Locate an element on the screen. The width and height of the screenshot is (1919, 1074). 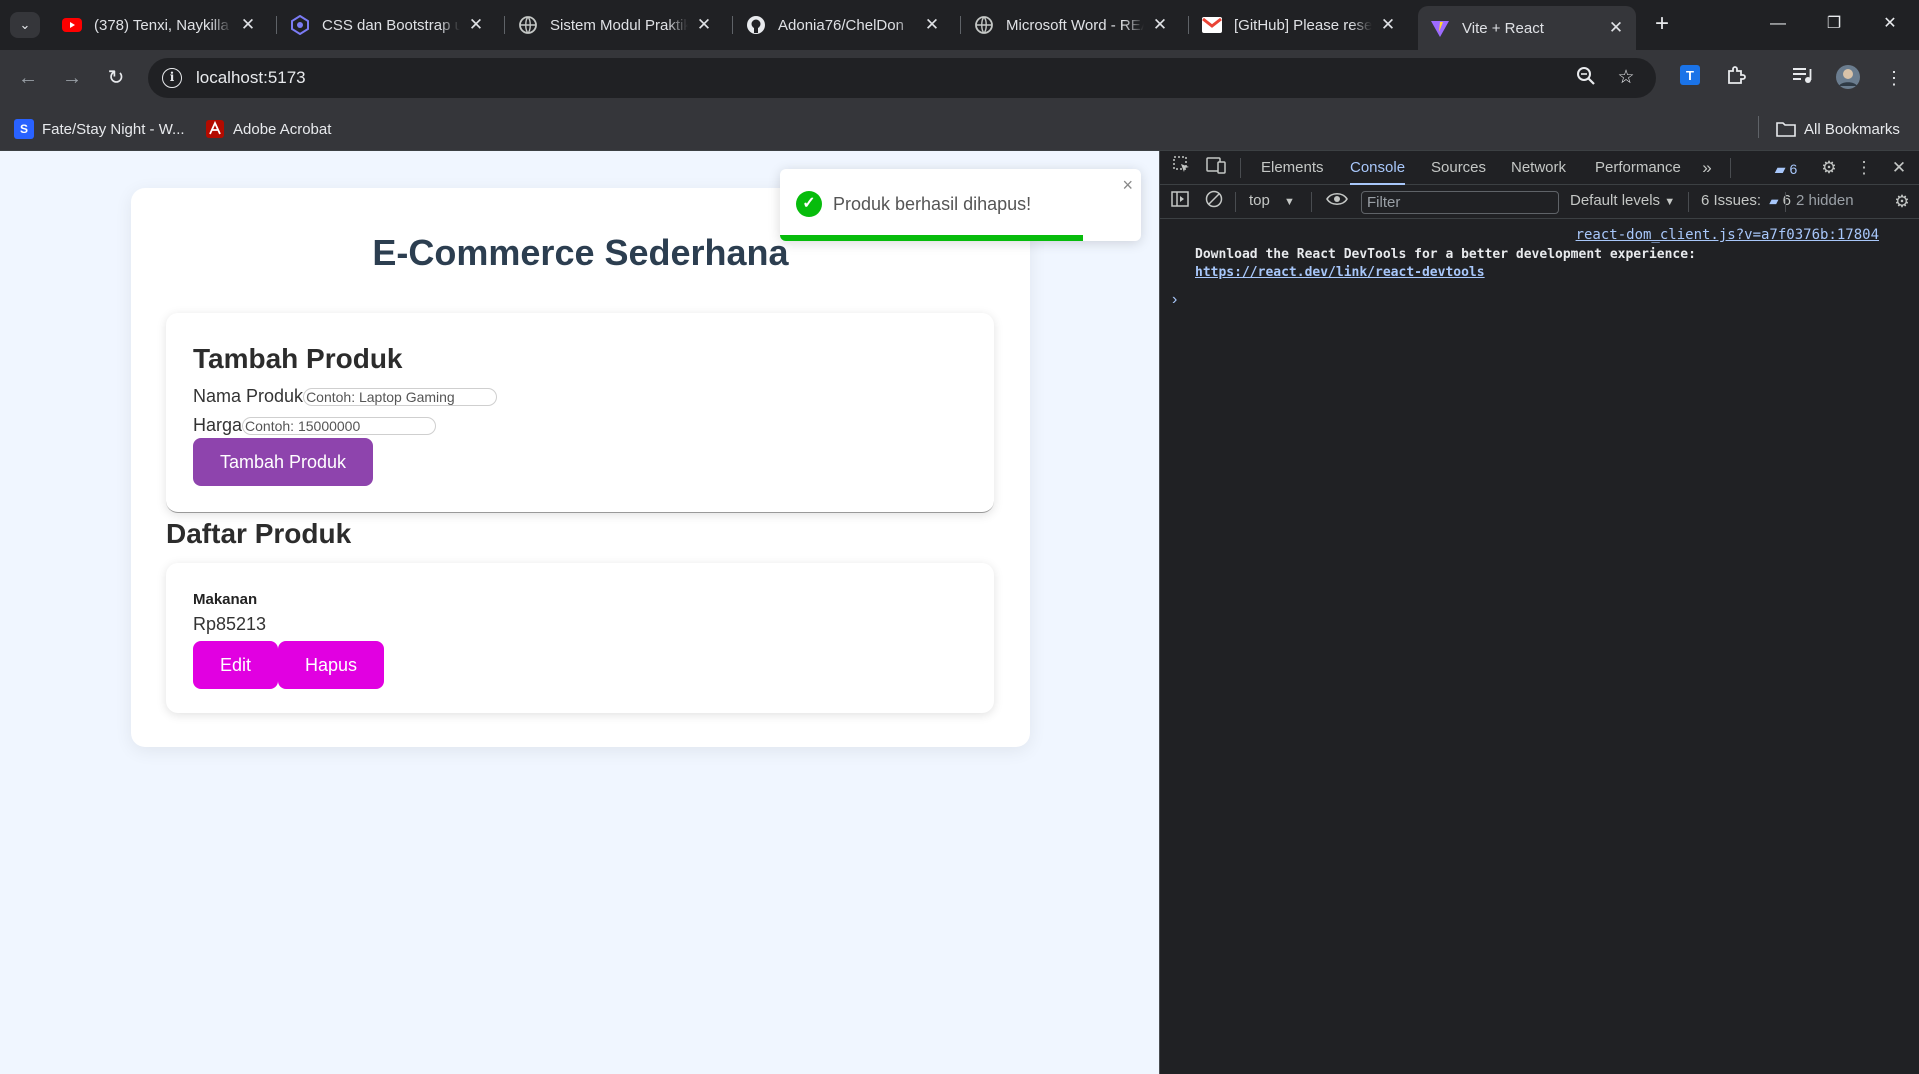
hidden-count: 2 hidden is located at coordinates (1825, 200).